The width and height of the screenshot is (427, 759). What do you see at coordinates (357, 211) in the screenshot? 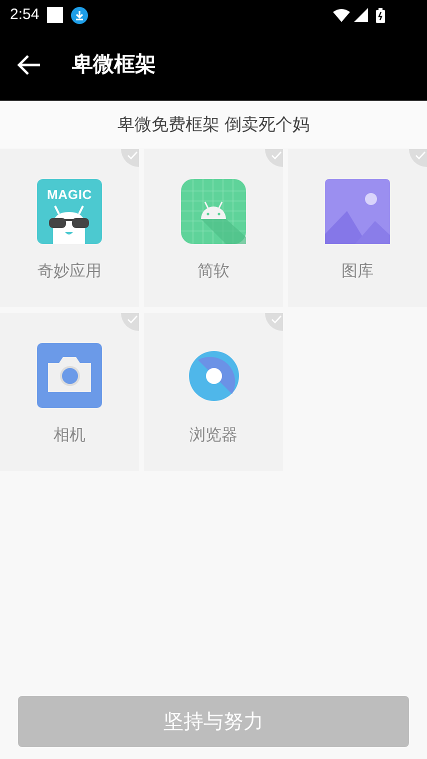
I see `landscape-image-icon` at bounding box center [357, 211].